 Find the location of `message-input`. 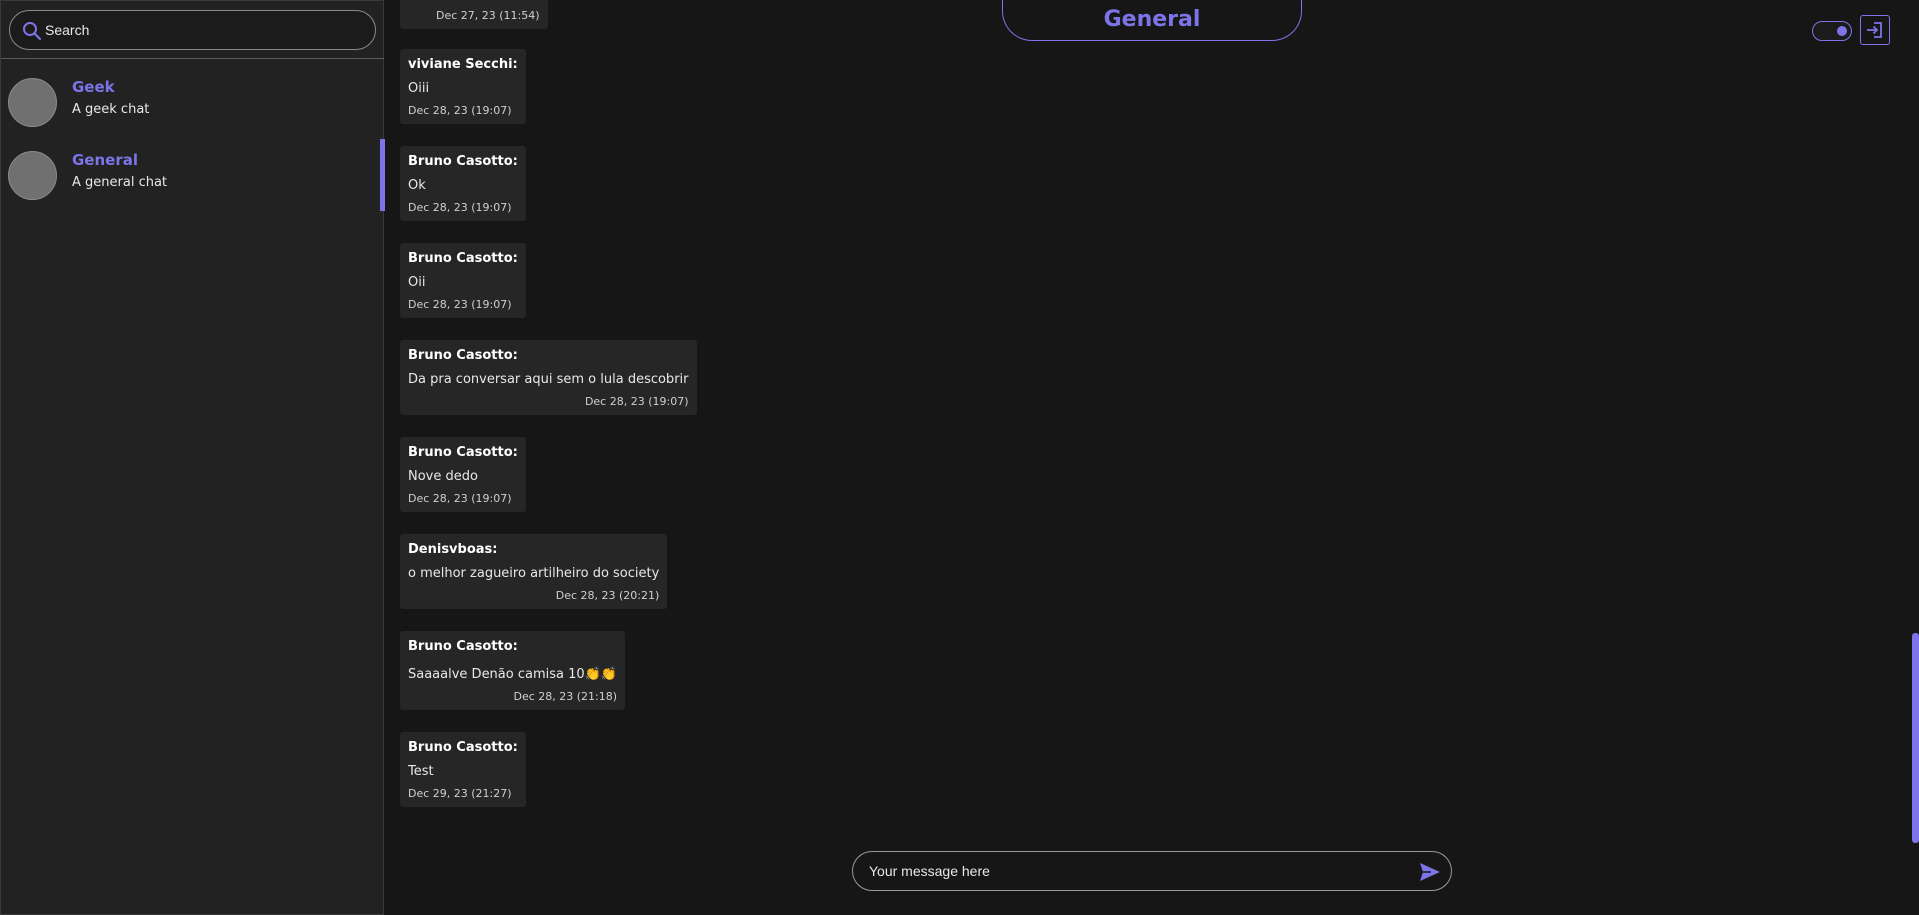

message-input is located at coordinates (1134, 871).